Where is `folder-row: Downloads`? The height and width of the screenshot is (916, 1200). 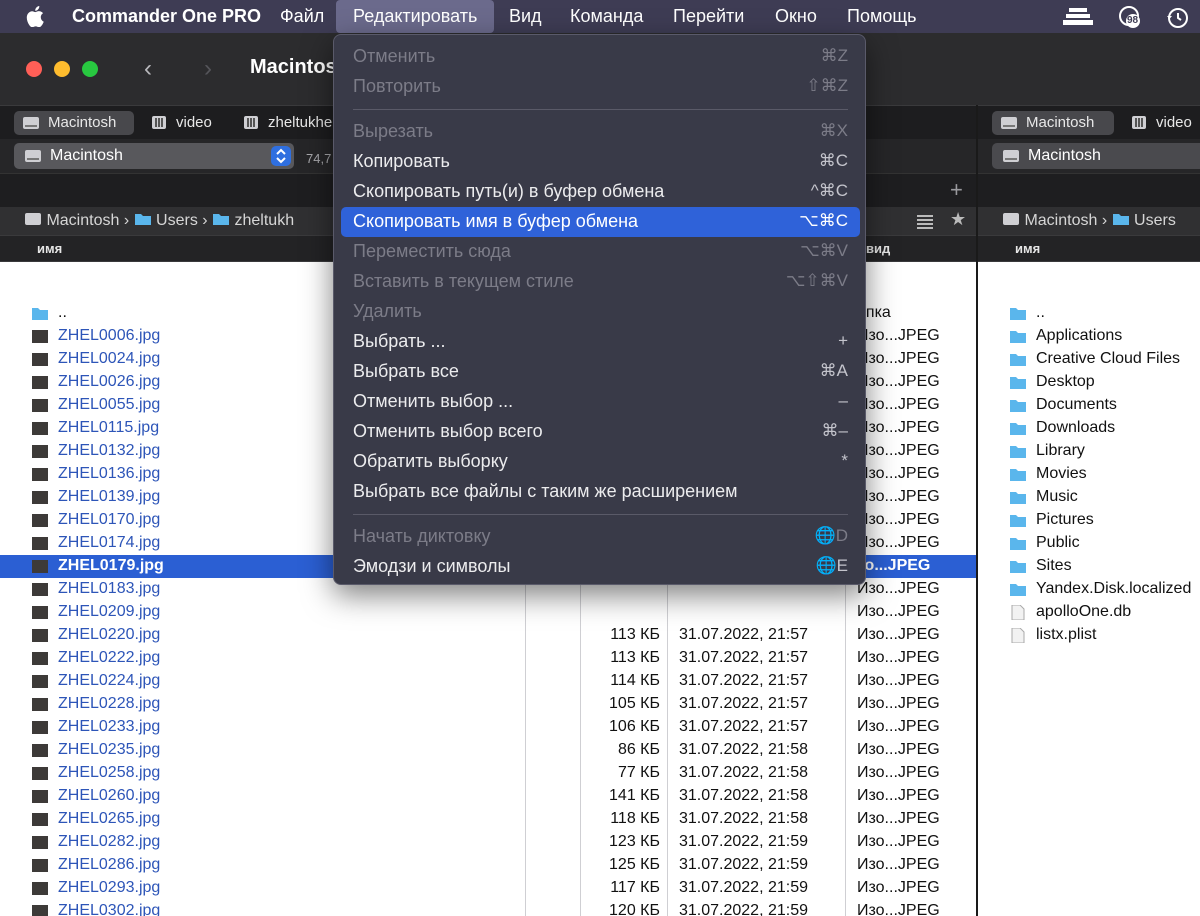
folder-row: Downloads is located at coordinates (1089, 428).